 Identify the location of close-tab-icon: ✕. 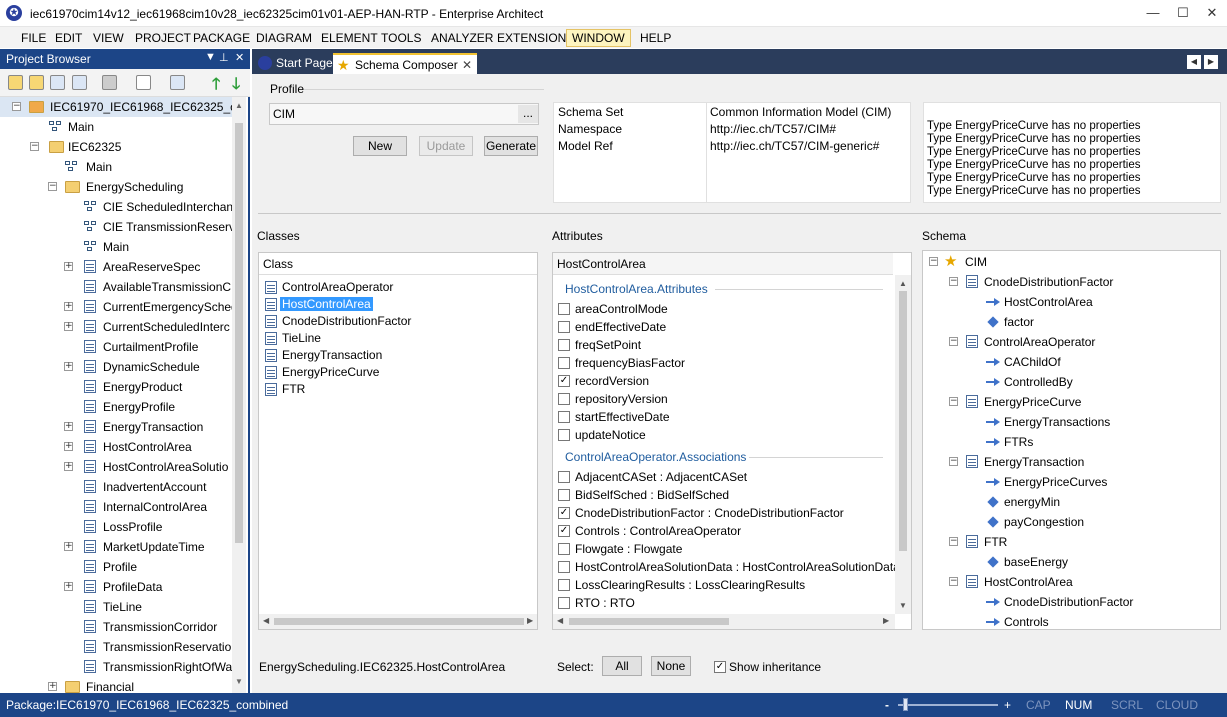
(467, 65).